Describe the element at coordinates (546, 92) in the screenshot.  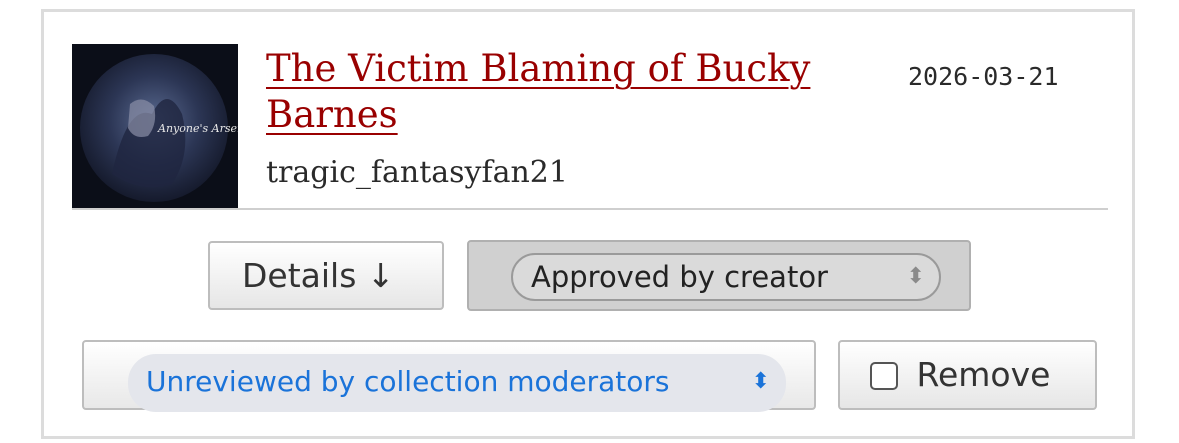
I see `work-title-link: The Victim Blaming of Bucky Barnes` at that location.